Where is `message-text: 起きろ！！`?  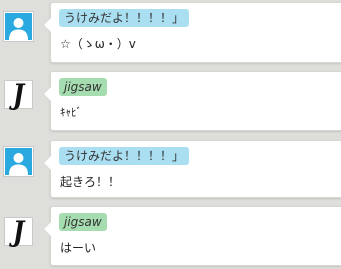 message-text: 起きろ！！ is located at coordinates (90, 182).